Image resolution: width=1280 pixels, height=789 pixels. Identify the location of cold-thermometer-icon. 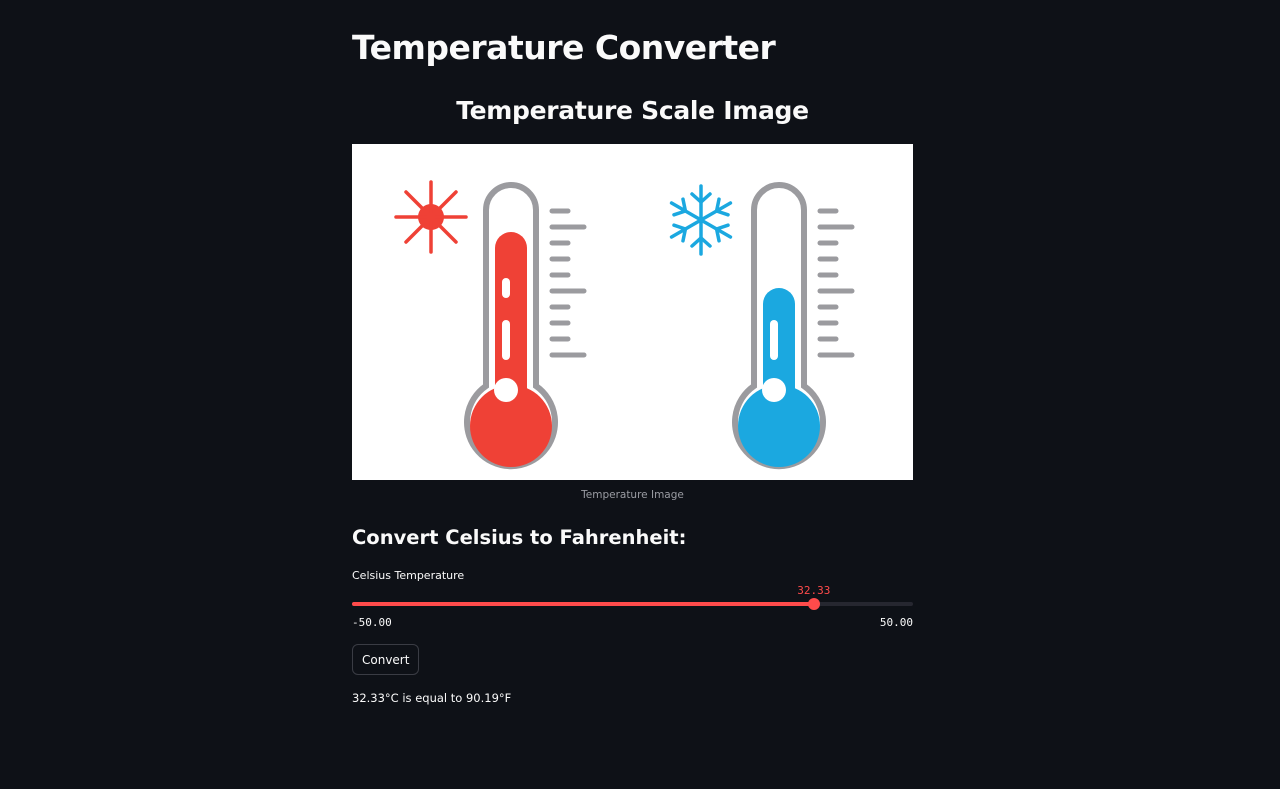
(793, 326).